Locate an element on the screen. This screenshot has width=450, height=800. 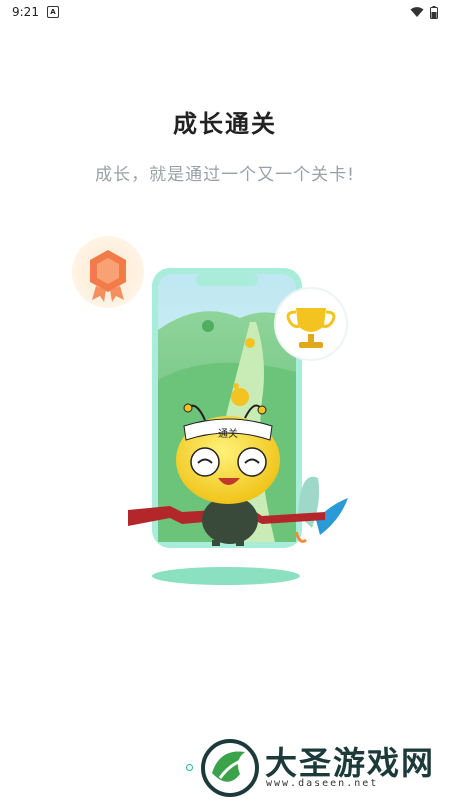
headband-label: 通关 is located at coordinates (228, 433).